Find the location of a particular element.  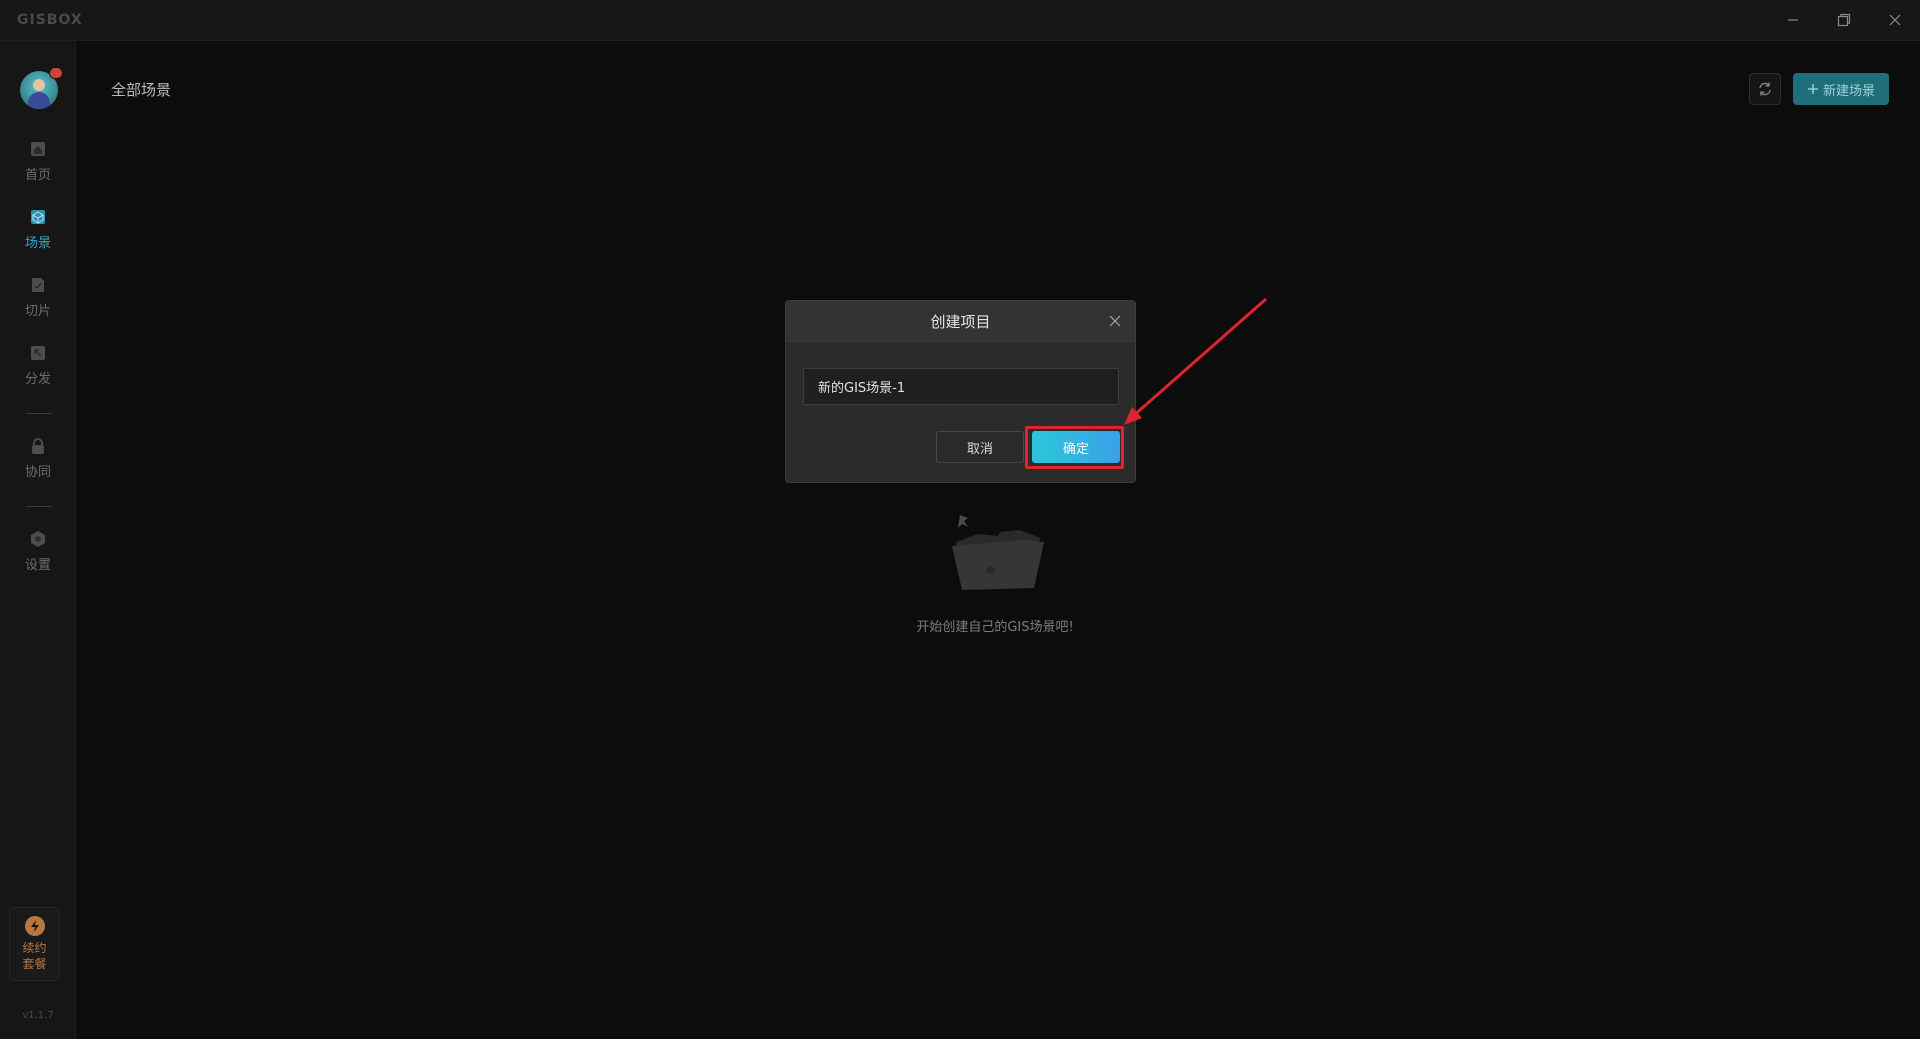

sidebar-item-distribute: 分发 is located at coordinates (38, 371).